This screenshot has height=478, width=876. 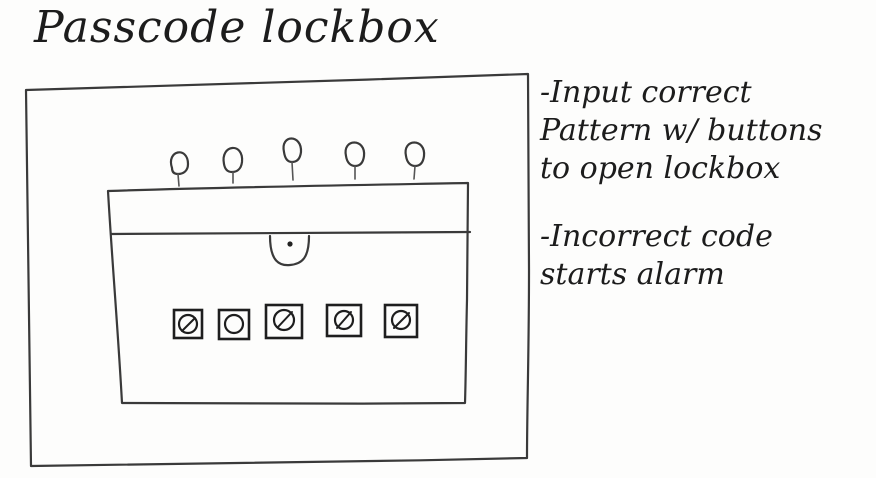 I want to click on lid-line, so click(x=290, y=233).